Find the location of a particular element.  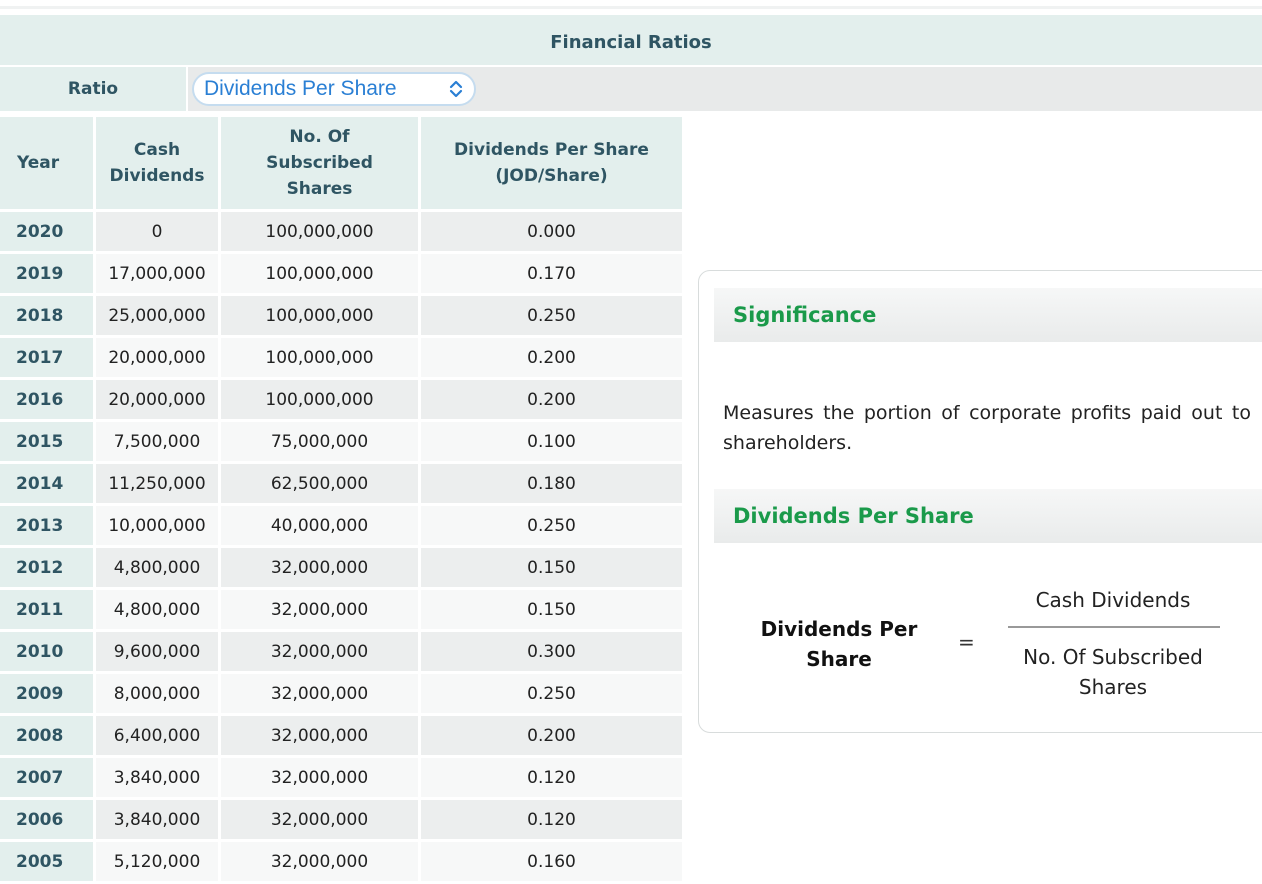

table-row: 2013 10,000,000 40,000,000 0.250 is located at coordinates (341, 524).